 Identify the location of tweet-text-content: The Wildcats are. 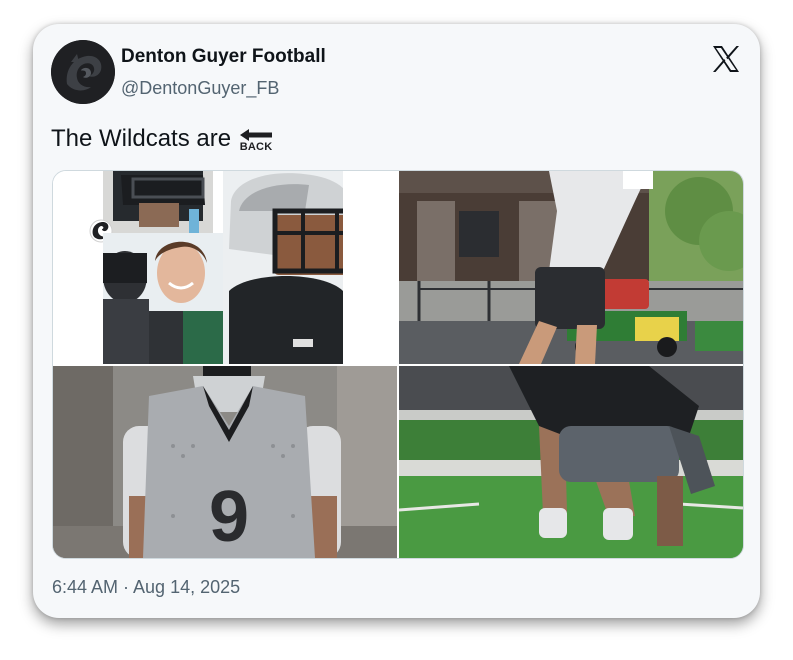
(141, 138).